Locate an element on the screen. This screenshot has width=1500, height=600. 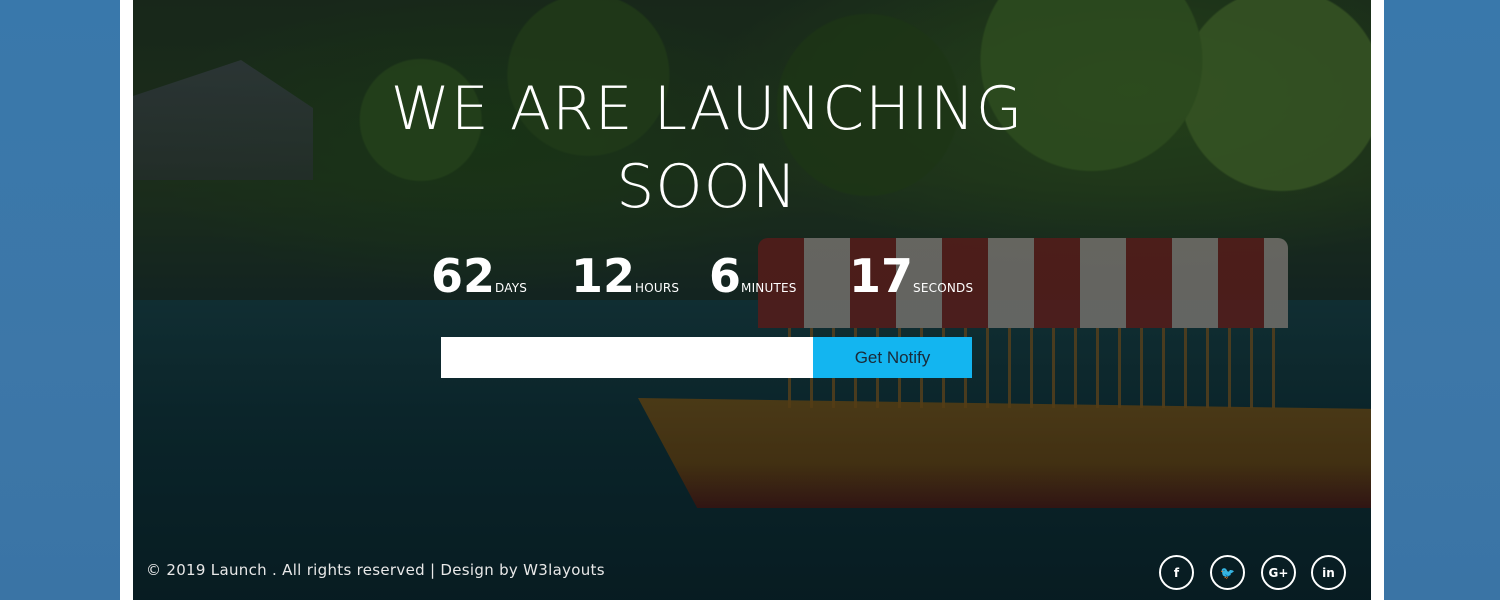
countdown-minutes-label: MINUTES is located at coordinates (769, 288).